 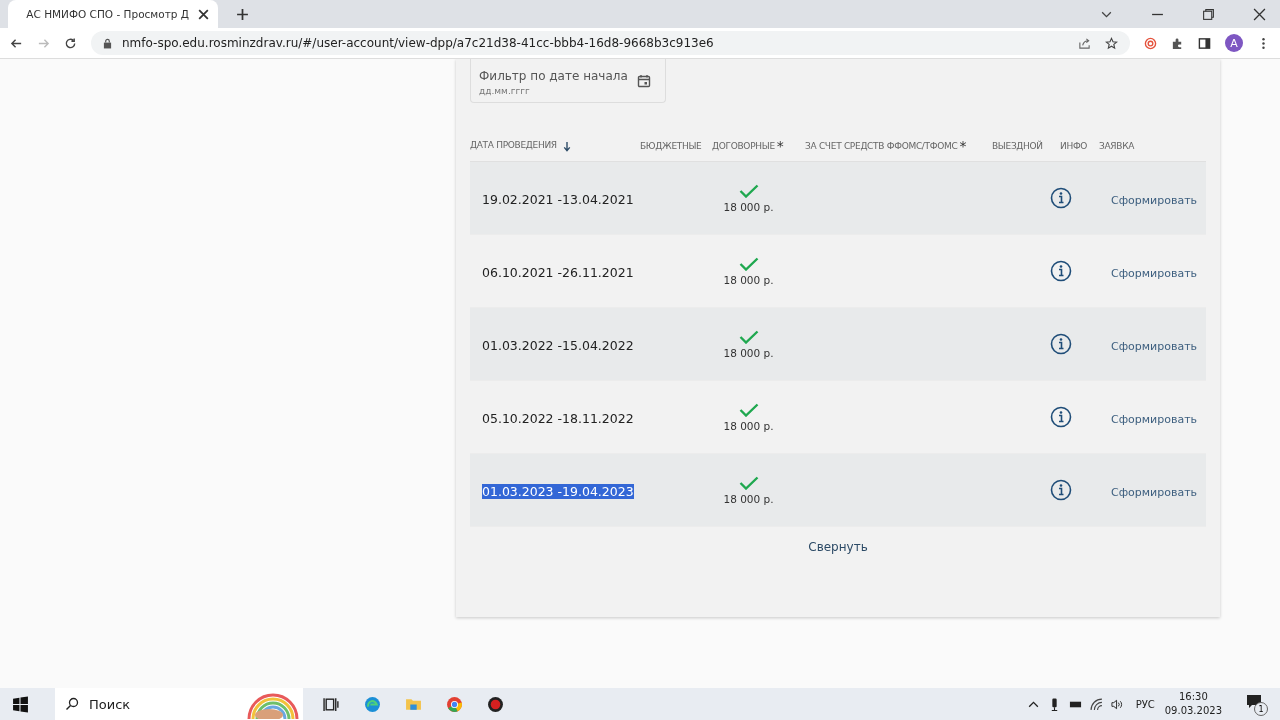 What do you see at coordinates (331, 704) in the screenshot?
I see `task-view-icon` at bounding box center [331, 704].